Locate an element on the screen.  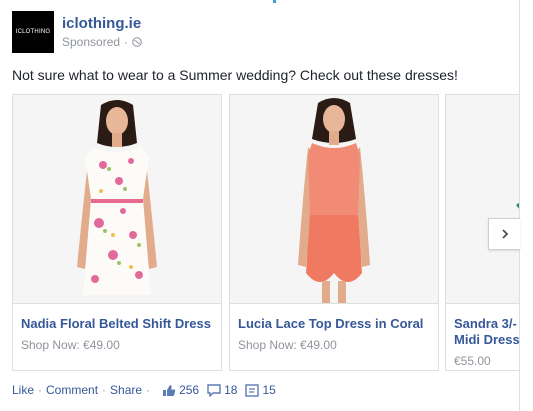
shares-count: 15 is located at coordinates (269, 390).